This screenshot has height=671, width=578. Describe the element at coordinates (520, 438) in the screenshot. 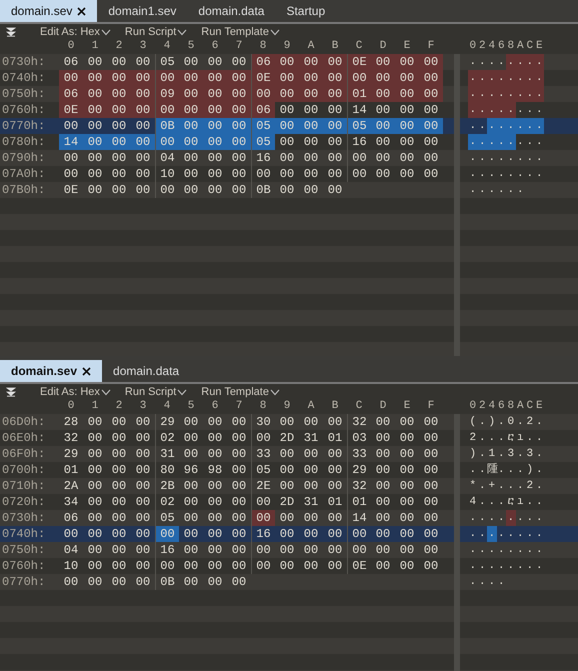

I see `decoded-char: ı` at that location.